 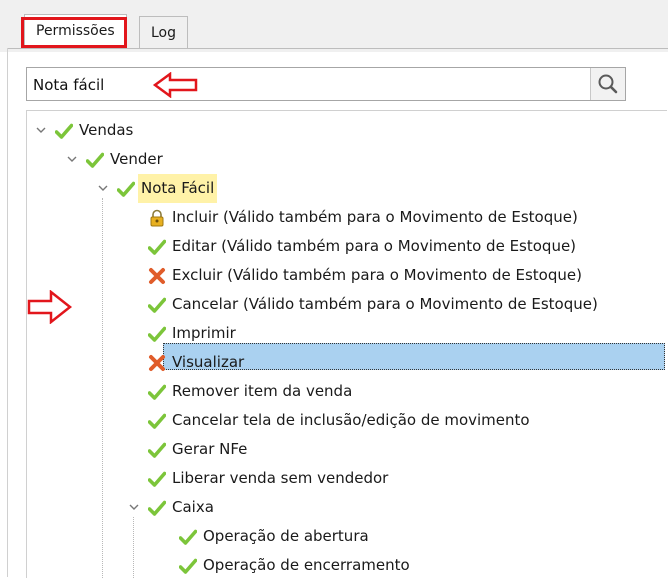 I want to click on tree-item-label: Nota Fácil, so click(x=178, y=188).